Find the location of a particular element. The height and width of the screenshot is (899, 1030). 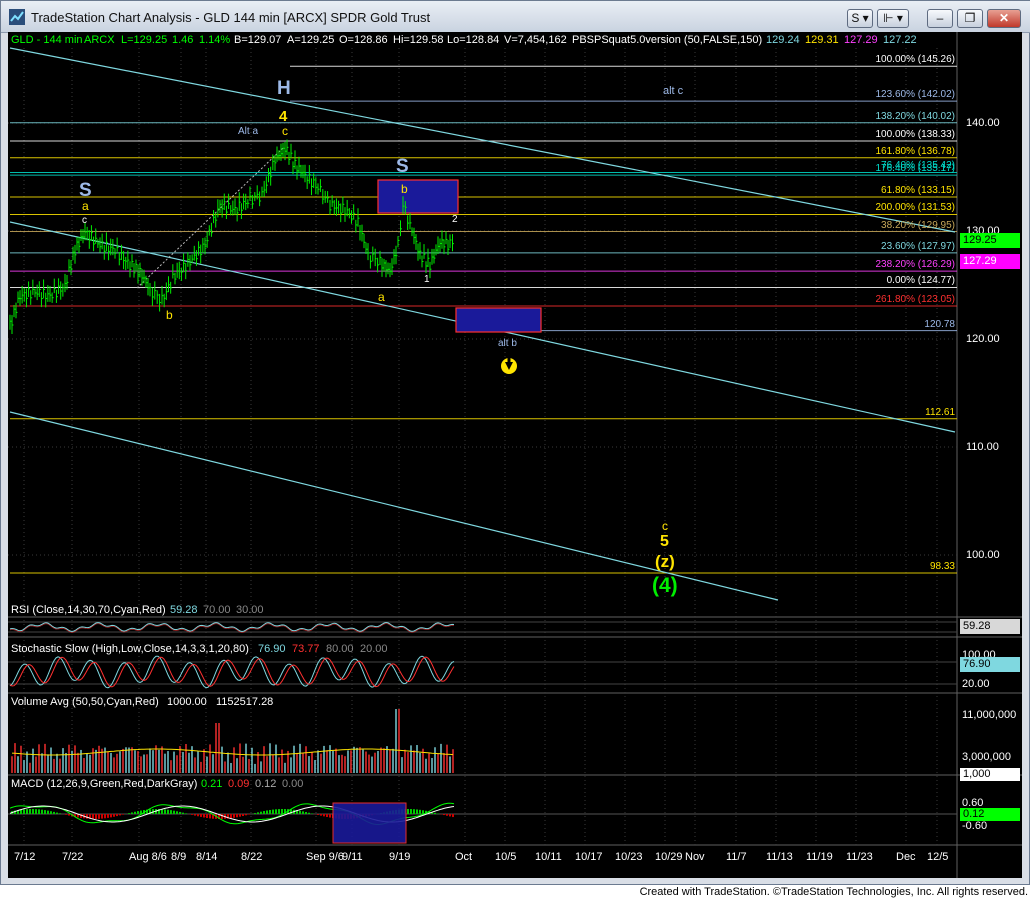

annotation-1: 1 is located at coordinates (427, 279).